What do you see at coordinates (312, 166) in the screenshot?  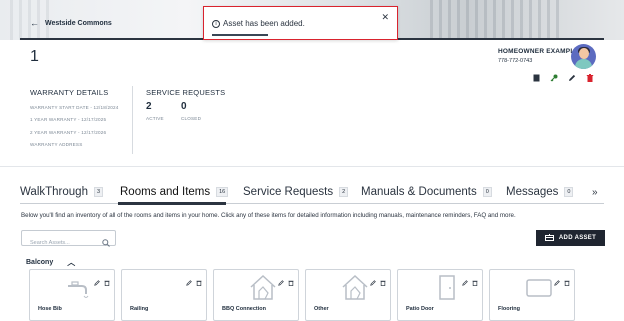 I see `section-divider` at bounding box center [312, 166].